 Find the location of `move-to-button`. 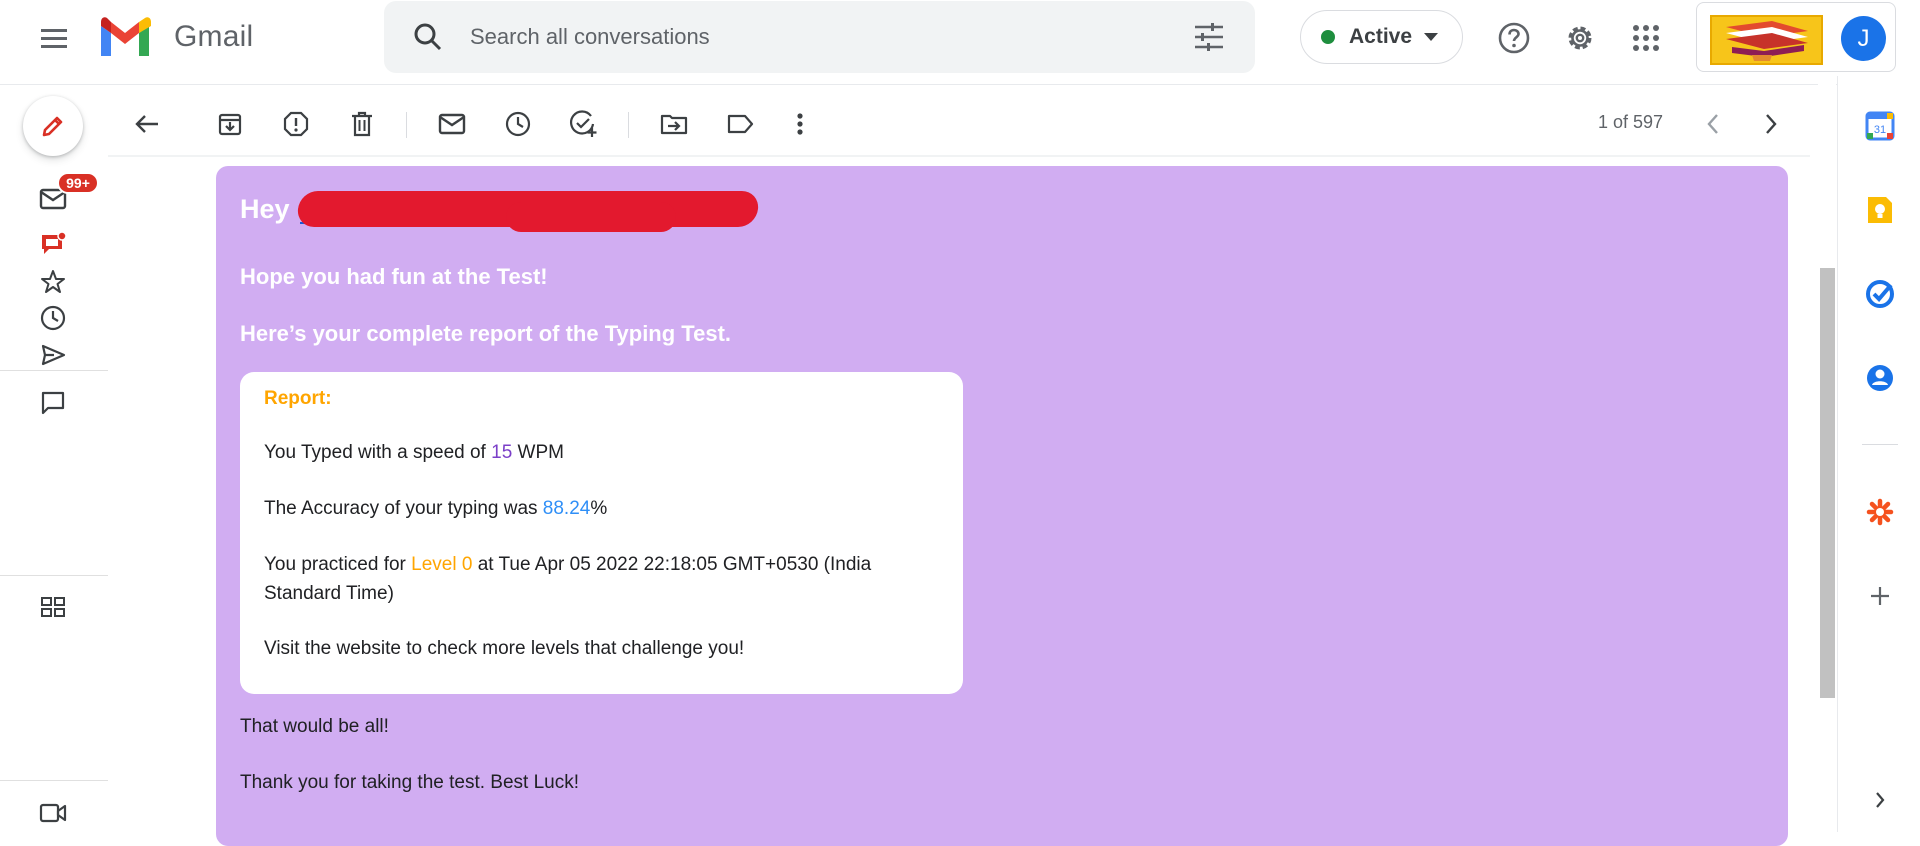

move-to-button is located at coordinates (674, 124).